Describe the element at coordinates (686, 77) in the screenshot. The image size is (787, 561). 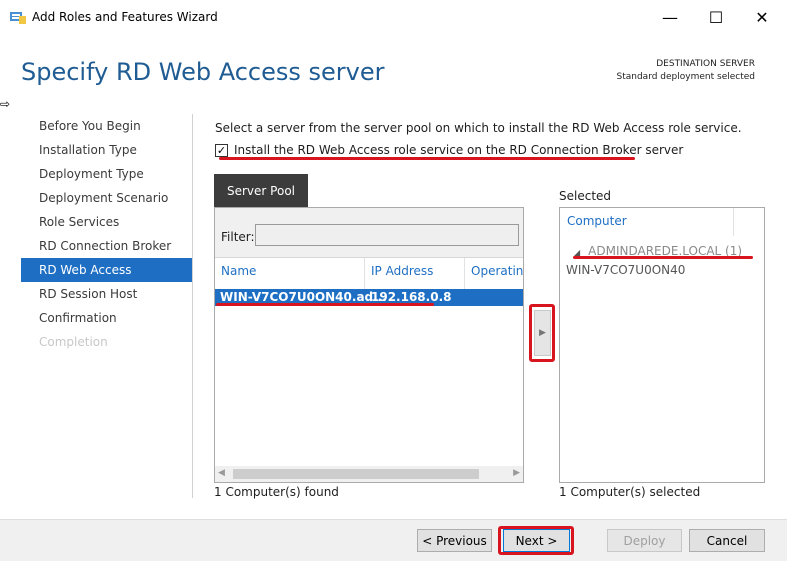
I see `destination-server-value: Standard deployment selected` at that location.